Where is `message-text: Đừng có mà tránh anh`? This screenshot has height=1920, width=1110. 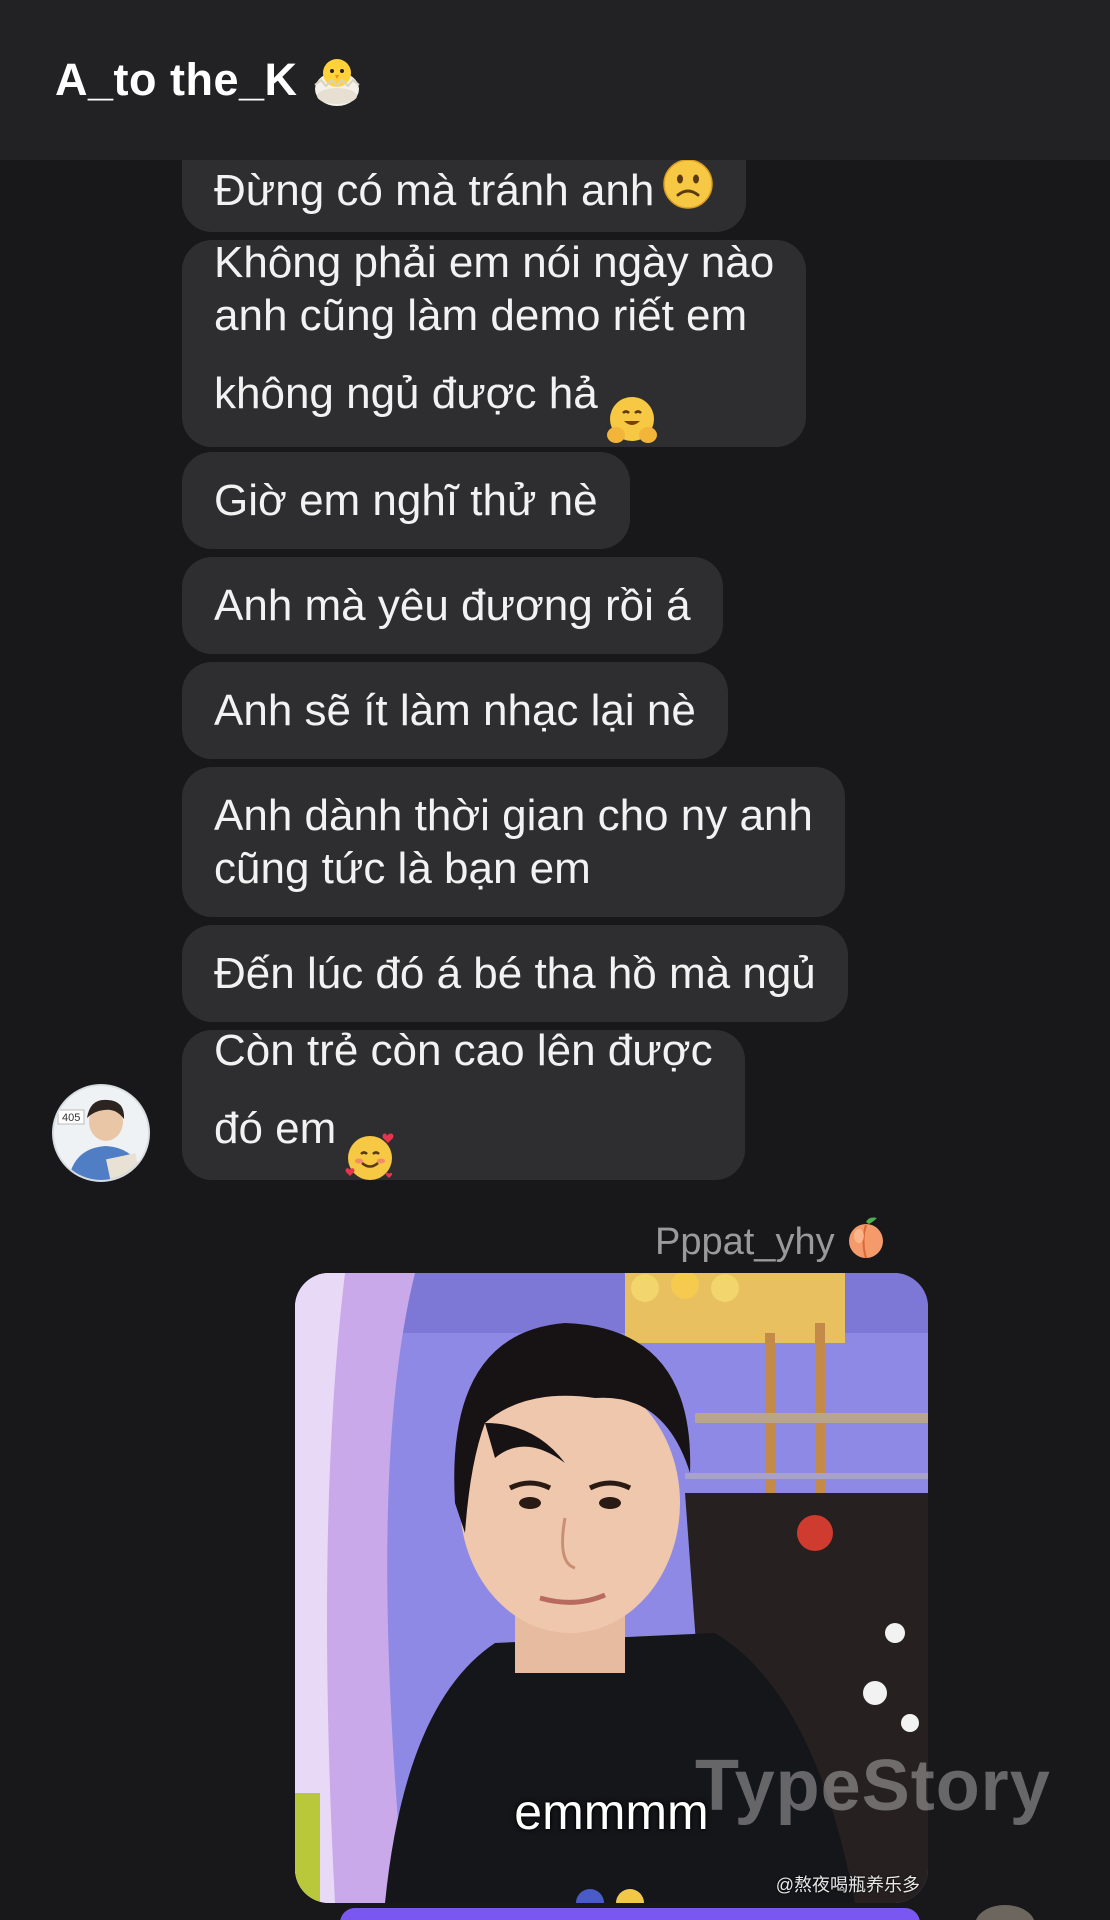 message-text: Đừng có mà tránh anh is located at coordinates (434, 190).